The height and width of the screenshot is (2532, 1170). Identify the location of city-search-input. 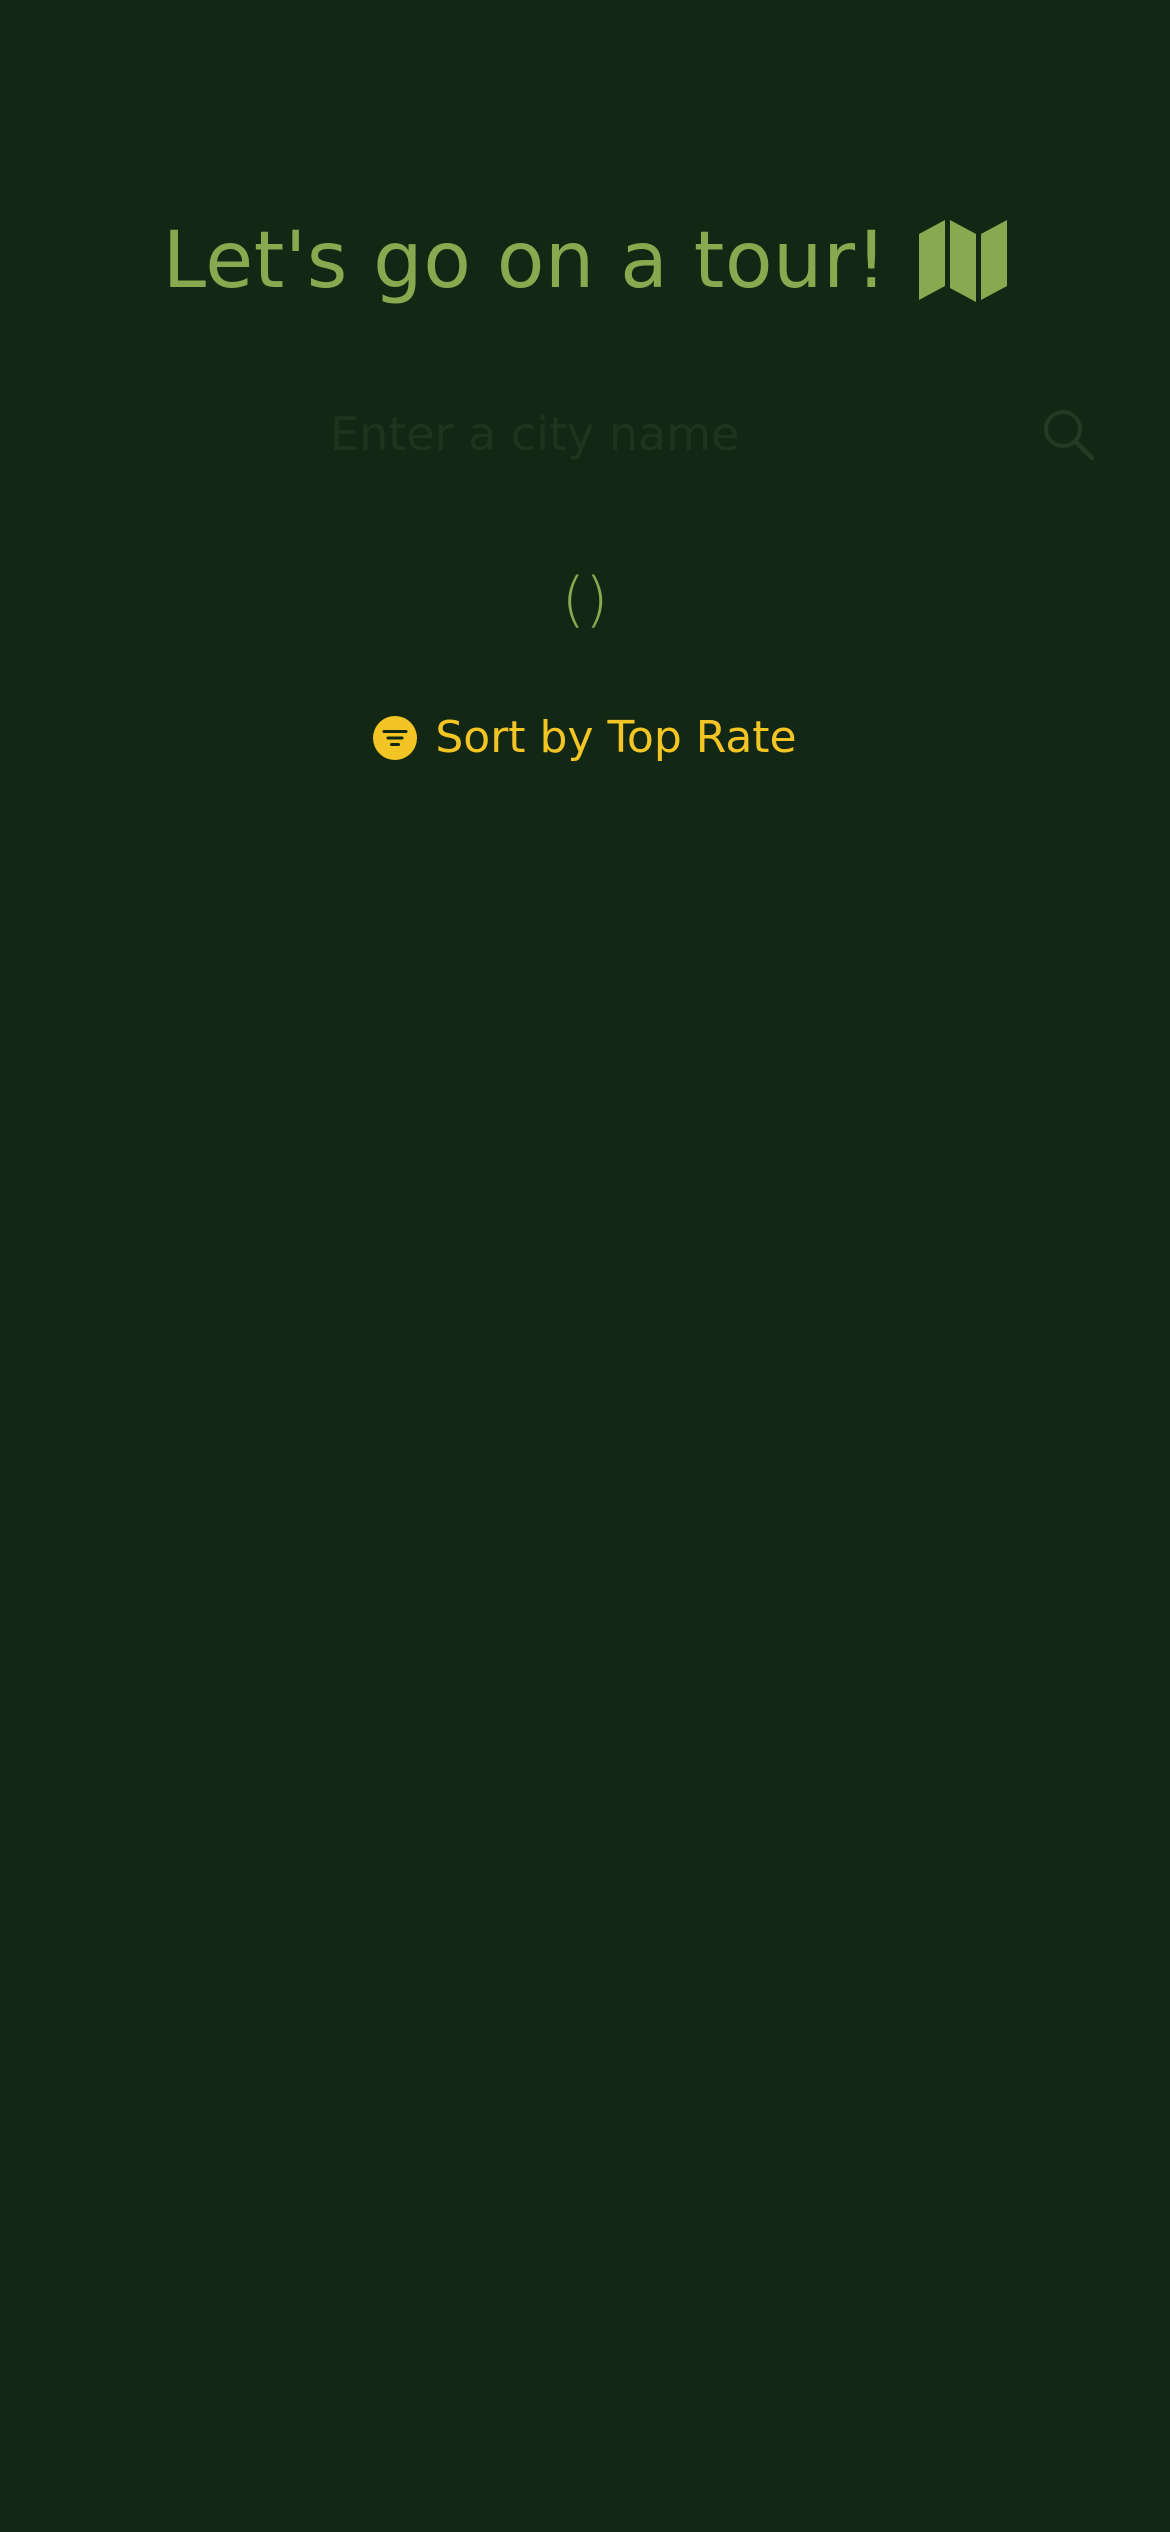
(660, 434).